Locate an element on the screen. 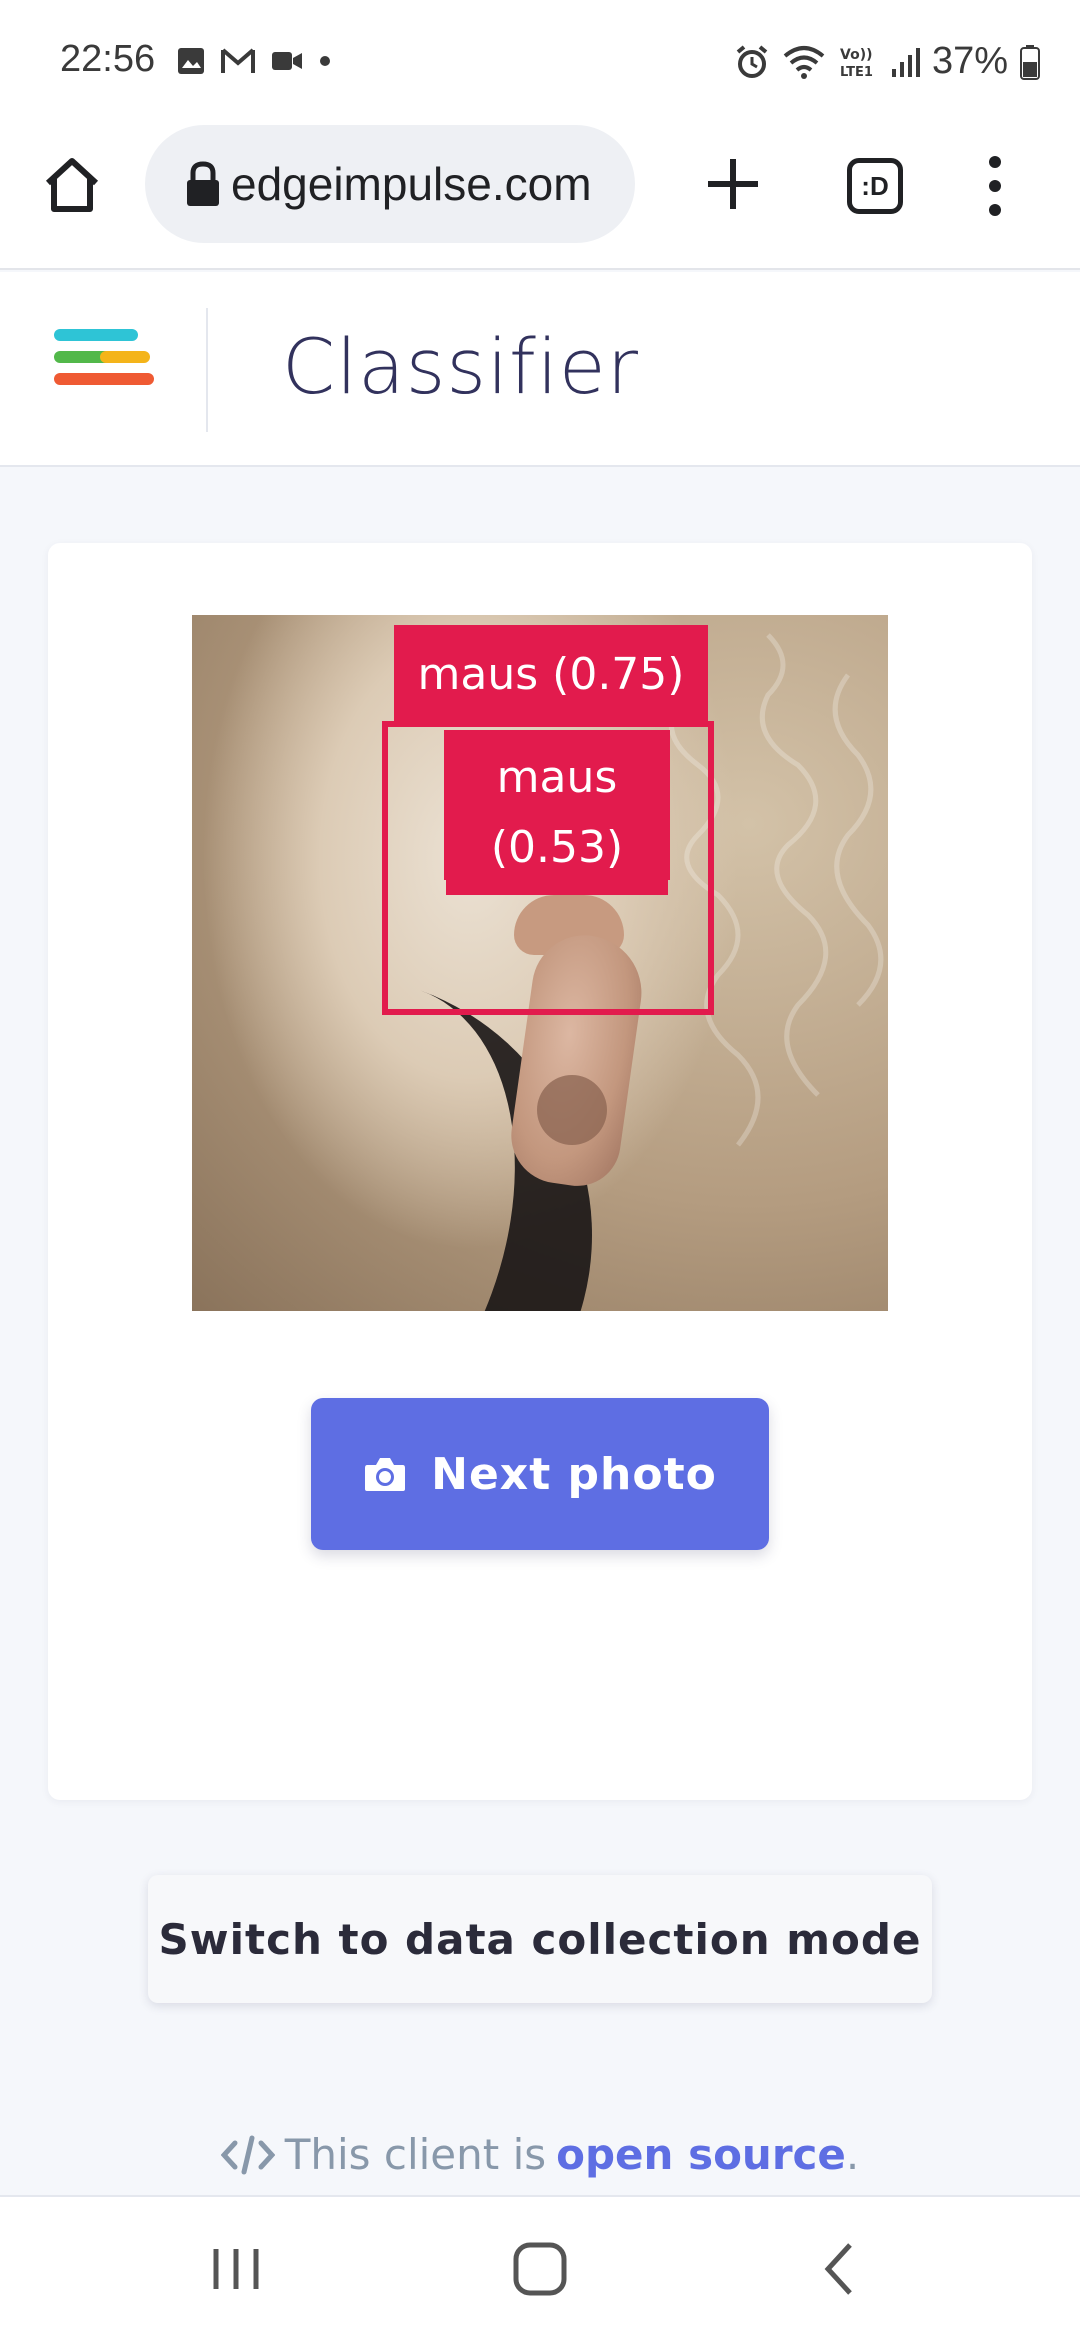 The width and height of the screenshot is (1080, 2340). svg-text: LTE1 is located at coordinates (856, 72).